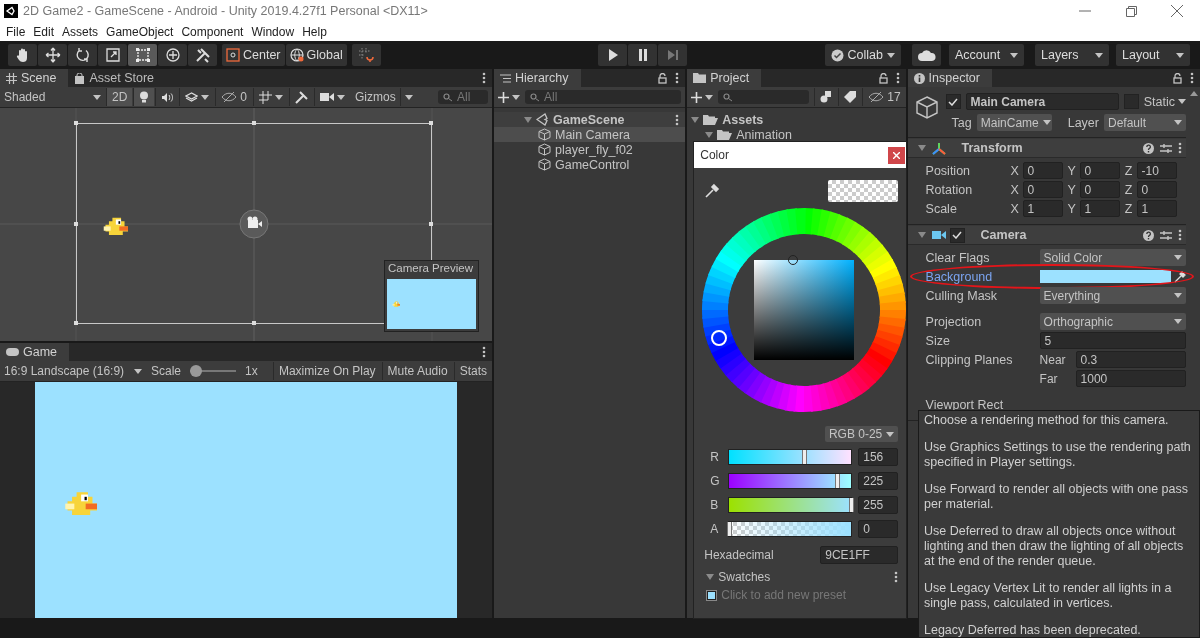 The width and height of the screenshot is (1200, 638). I want to click on panel-tab: Asset Store, so click(117, 78).